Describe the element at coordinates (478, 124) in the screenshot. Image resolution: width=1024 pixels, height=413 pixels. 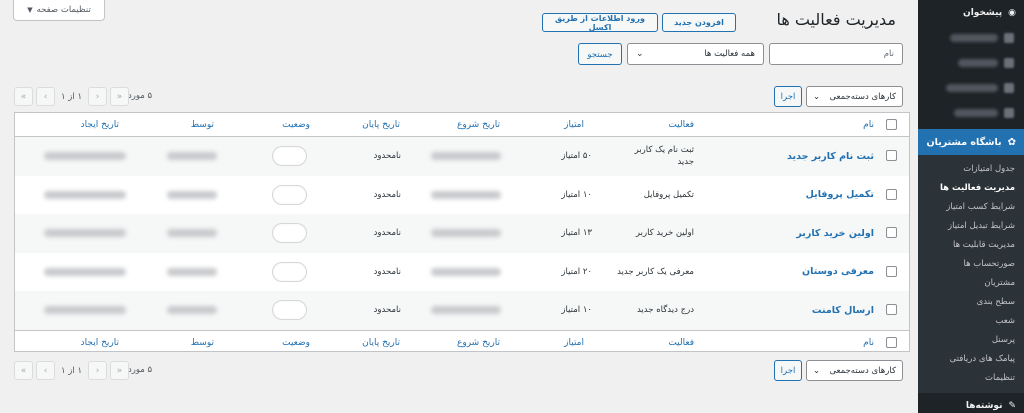
I see `column-header-start-date: تاریخ شروع` at that location.